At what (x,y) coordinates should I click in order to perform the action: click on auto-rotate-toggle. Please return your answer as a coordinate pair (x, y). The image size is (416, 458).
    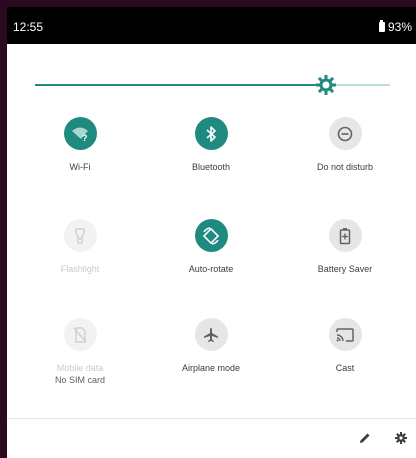
    Looking at the image, I should click on (211, 235).